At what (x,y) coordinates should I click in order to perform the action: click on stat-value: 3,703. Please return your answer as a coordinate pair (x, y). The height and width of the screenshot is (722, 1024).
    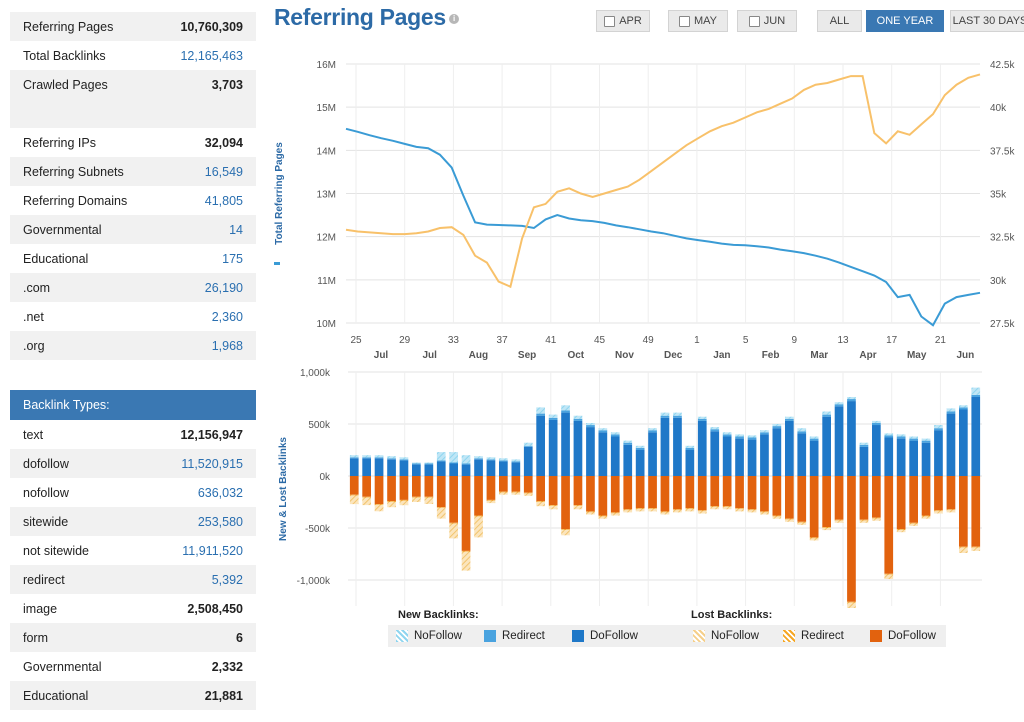
    Looking at the image, I should click on (227, 84).